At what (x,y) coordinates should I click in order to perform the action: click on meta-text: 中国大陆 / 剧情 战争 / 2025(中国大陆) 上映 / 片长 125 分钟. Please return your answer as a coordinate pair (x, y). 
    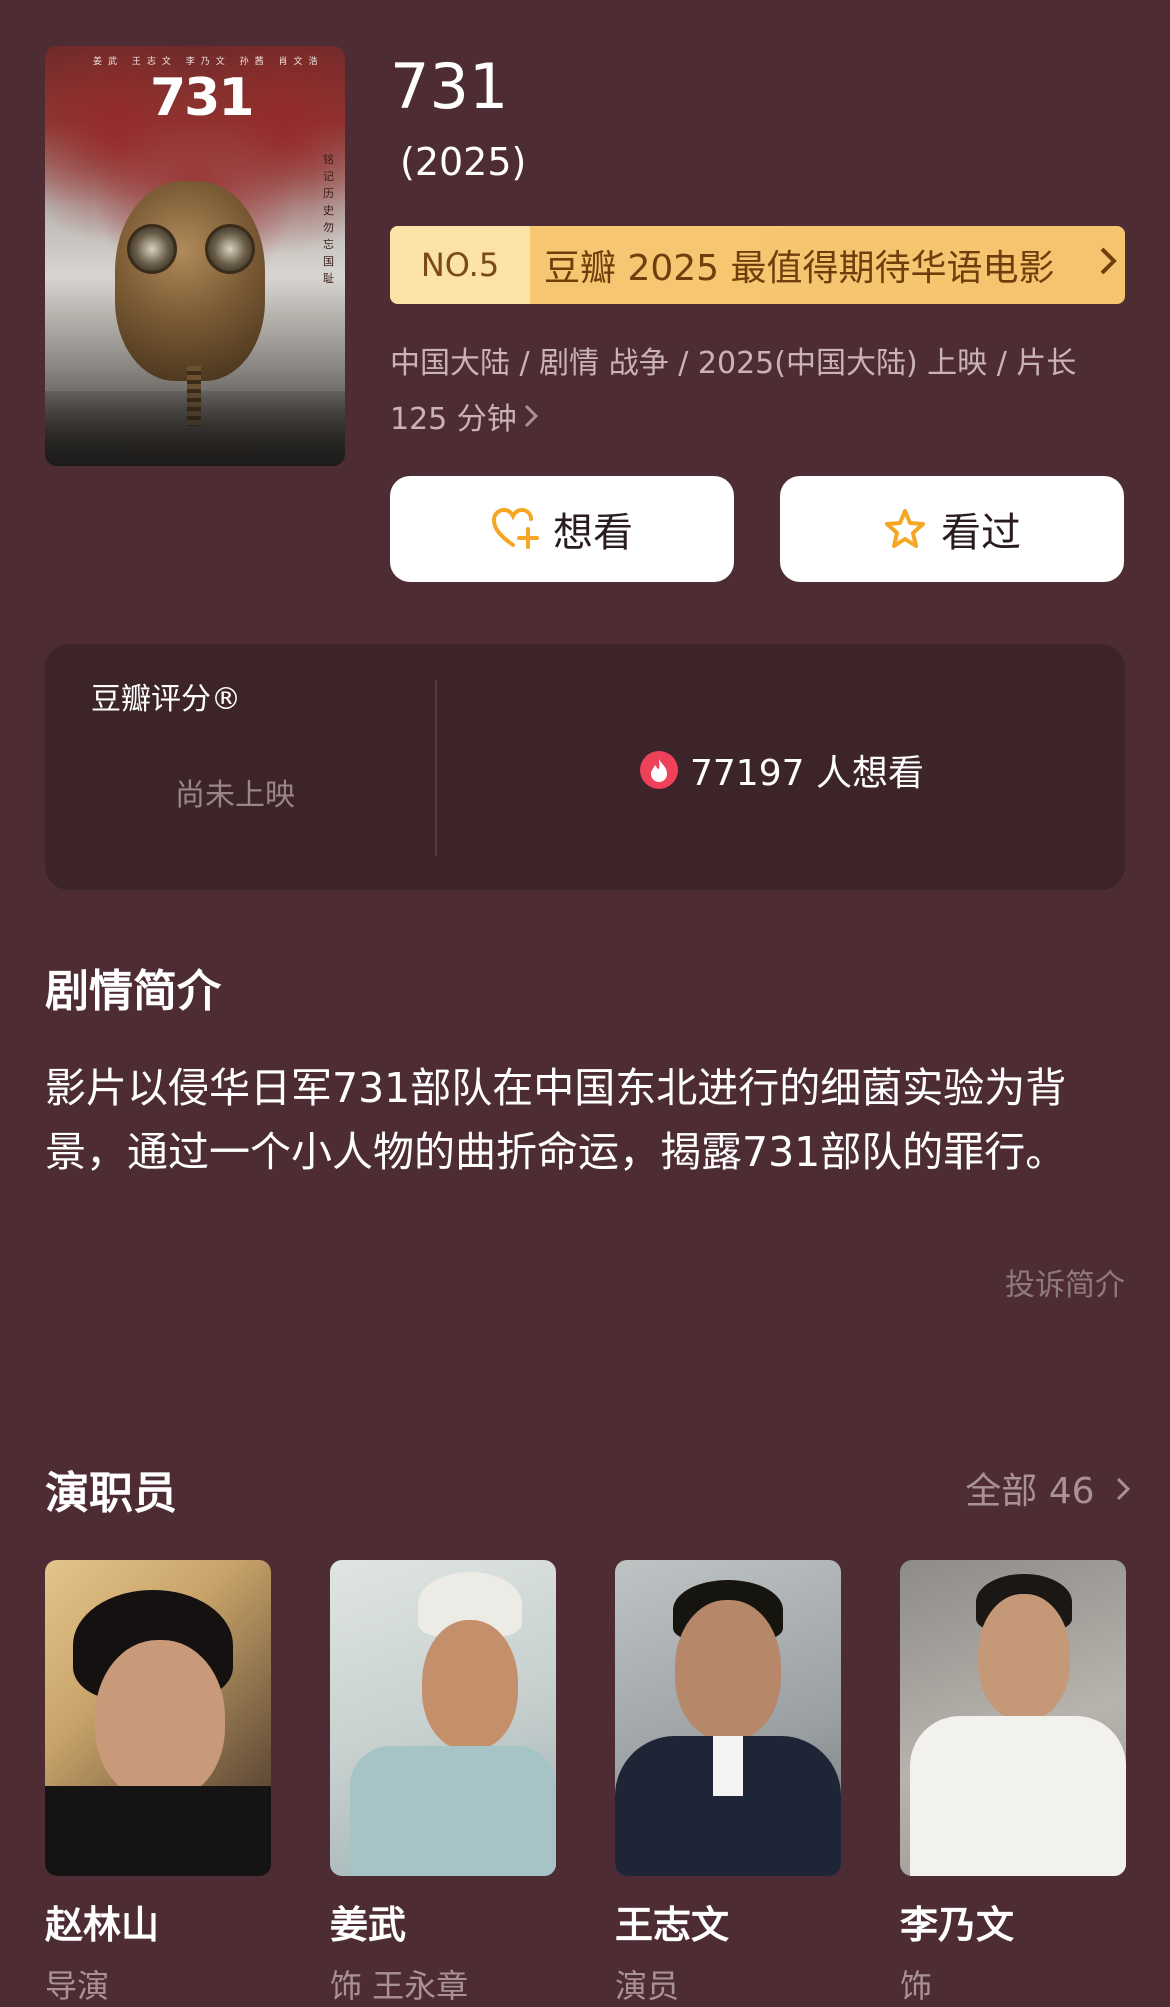
    Looking at the image, I should click on (733, 391).